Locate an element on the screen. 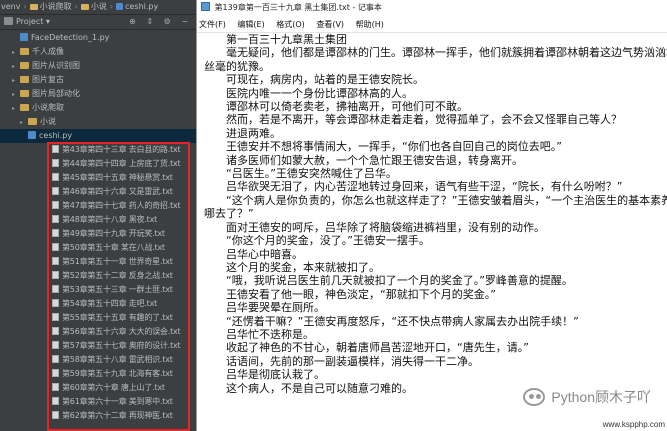 The height and width of the screenshot is (431, 667). text-line: “还愣着干嘛？”王德安再度怒斥，“还不快点带病人家属去办出院手续！” is located at coordinates (391, 321).